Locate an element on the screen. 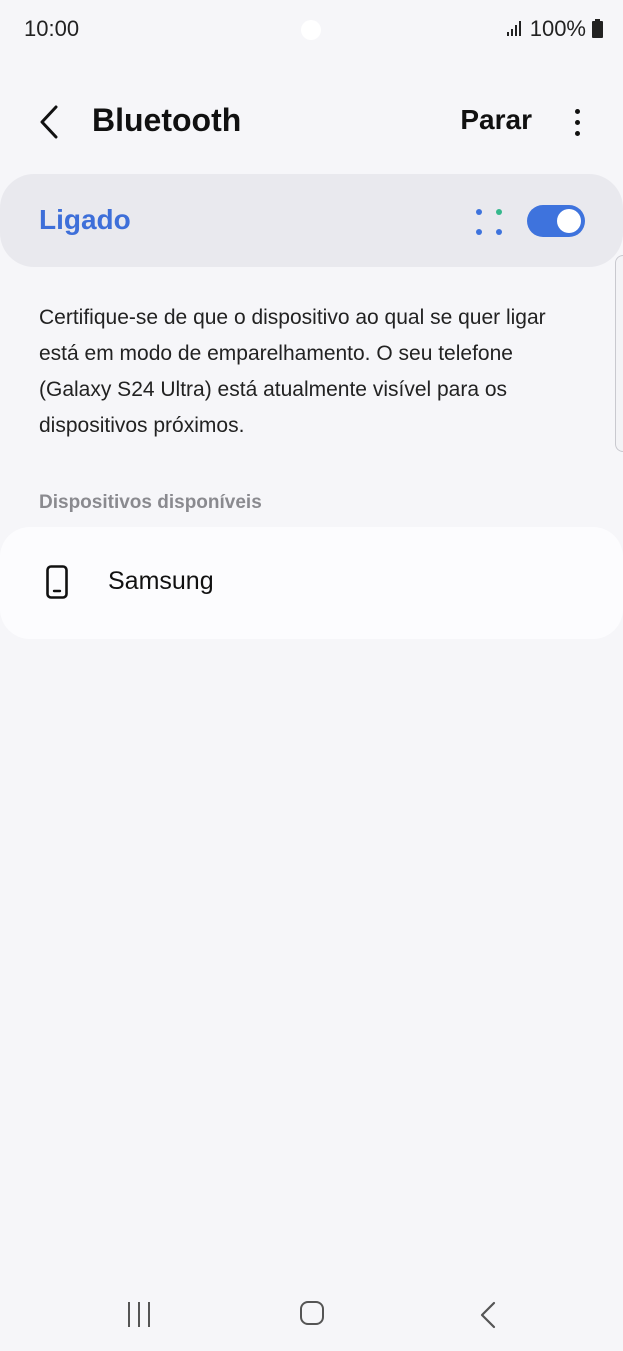 The image size is (623, 1351). status-indicators: 100% is located at coordinates (554, 29).